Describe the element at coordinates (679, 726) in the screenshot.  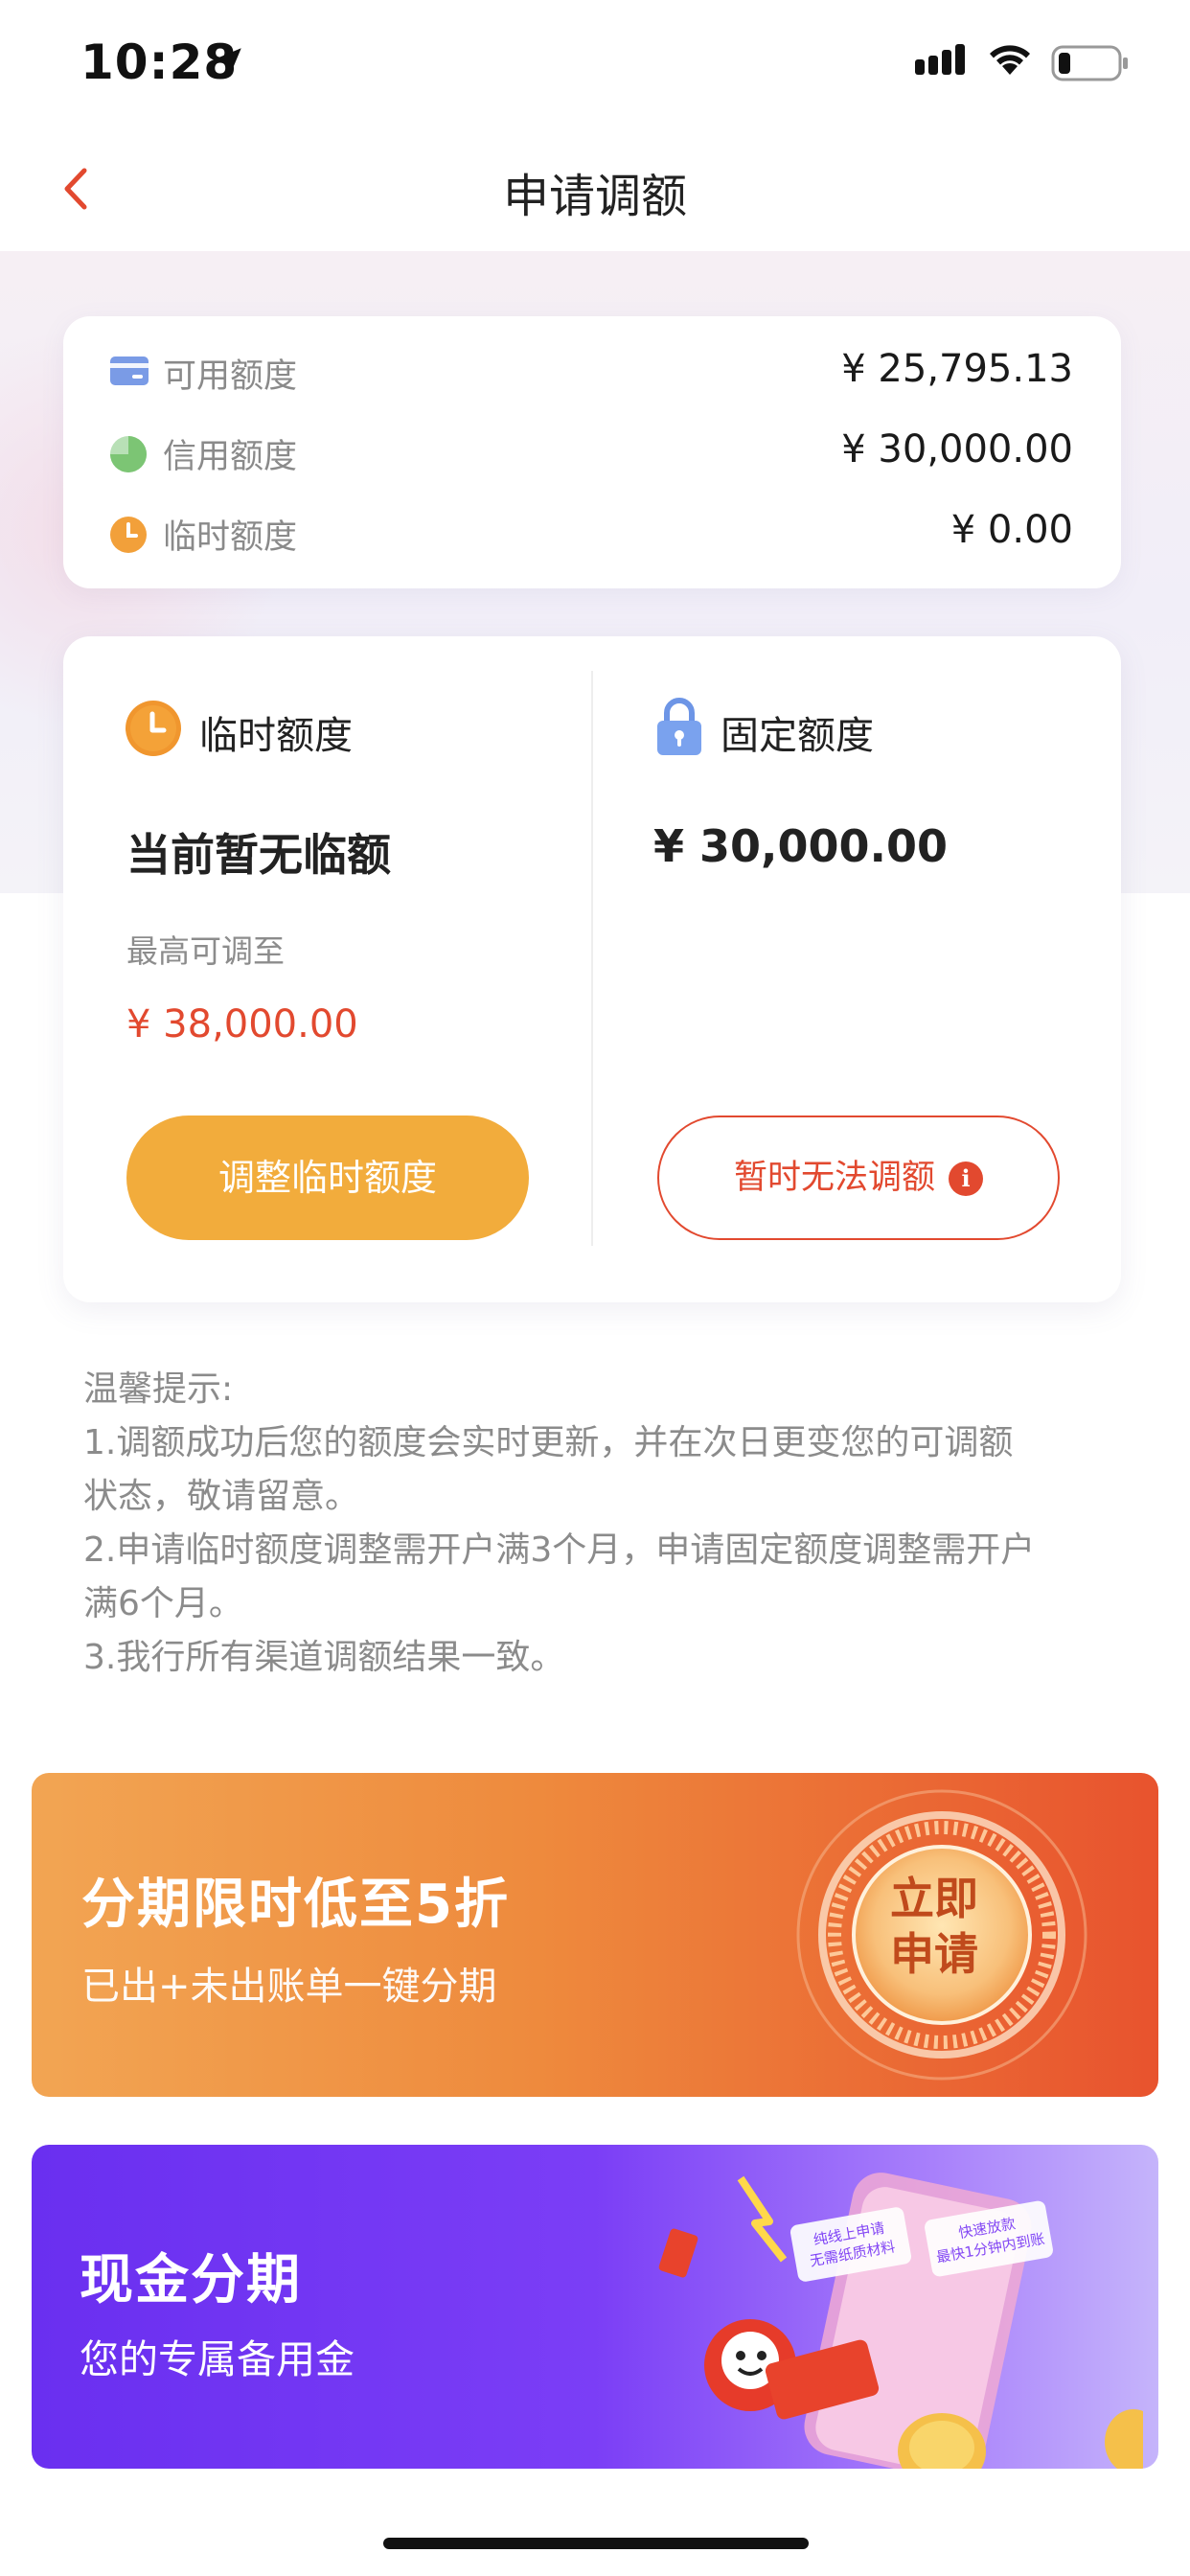
I see `lock-icon` at that location.